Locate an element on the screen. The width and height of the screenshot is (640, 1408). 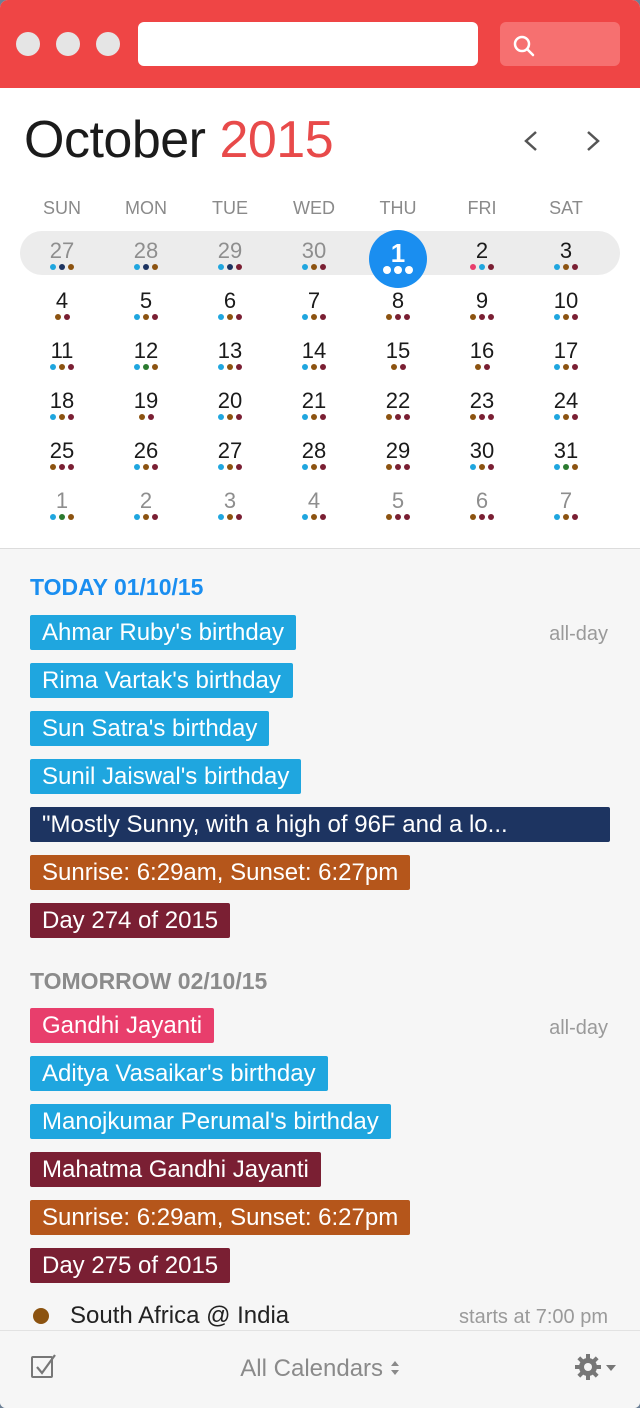
day-cell: 1 is located at coordinates (62, 503).